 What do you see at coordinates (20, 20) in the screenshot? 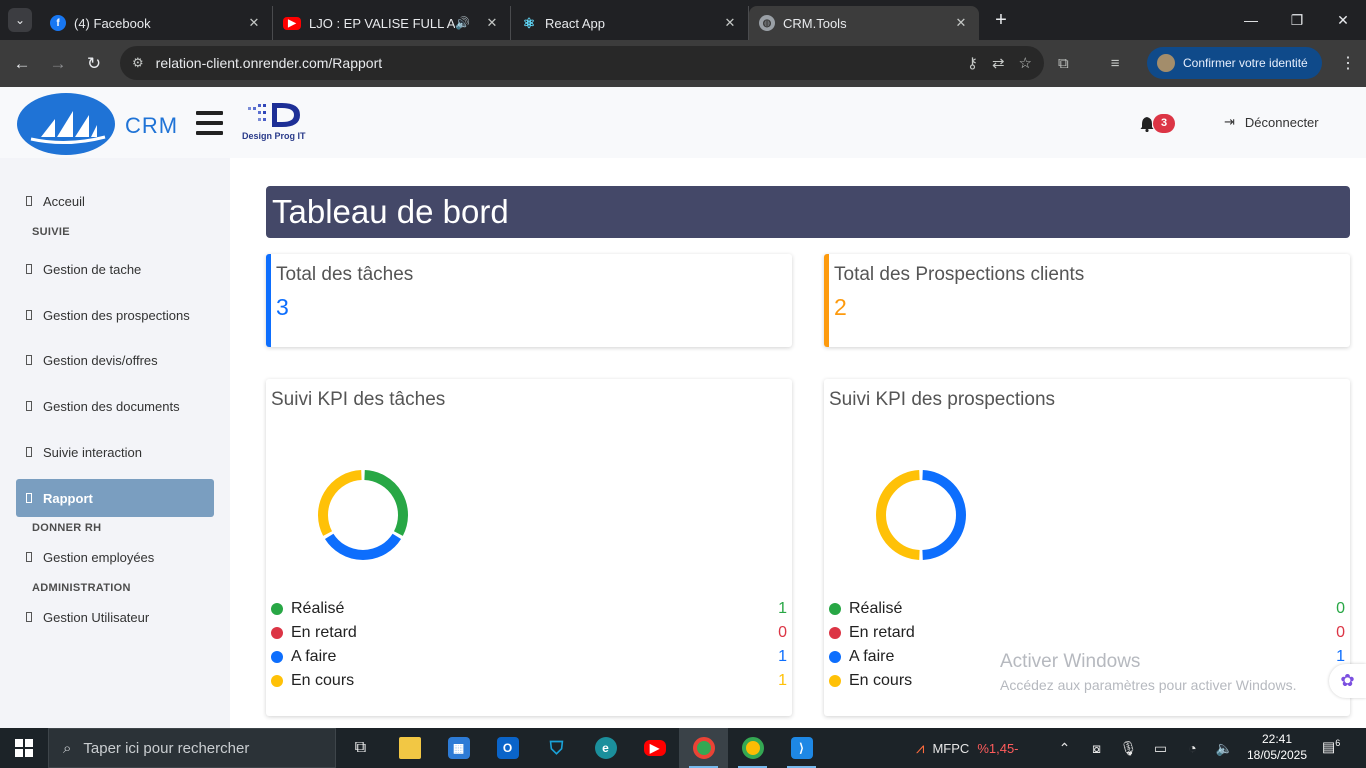
I see `tab-search-button: ⌄` at bounding box center [20, 20].